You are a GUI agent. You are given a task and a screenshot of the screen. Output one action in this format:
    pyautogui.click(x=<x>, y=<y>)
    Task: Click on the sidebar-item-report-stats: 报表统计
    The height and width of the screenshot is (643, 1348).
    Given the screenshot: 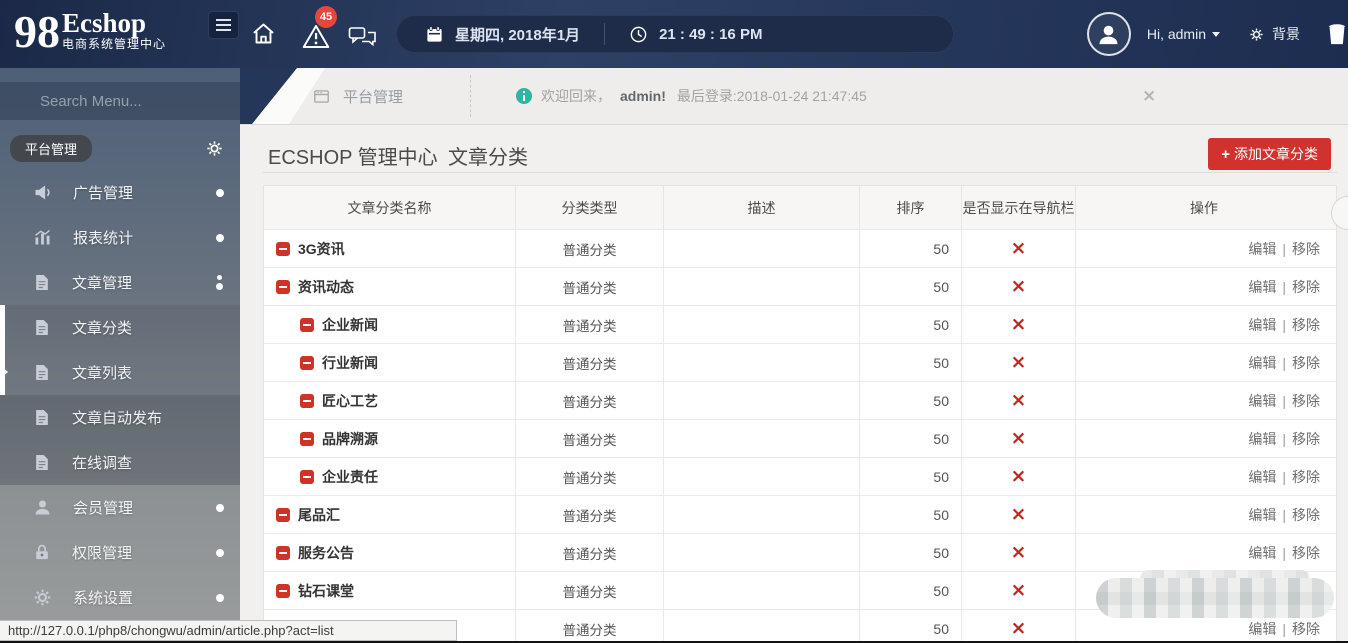 What is the action you would take?
    pyautogui.click(x=120, y=237)
    